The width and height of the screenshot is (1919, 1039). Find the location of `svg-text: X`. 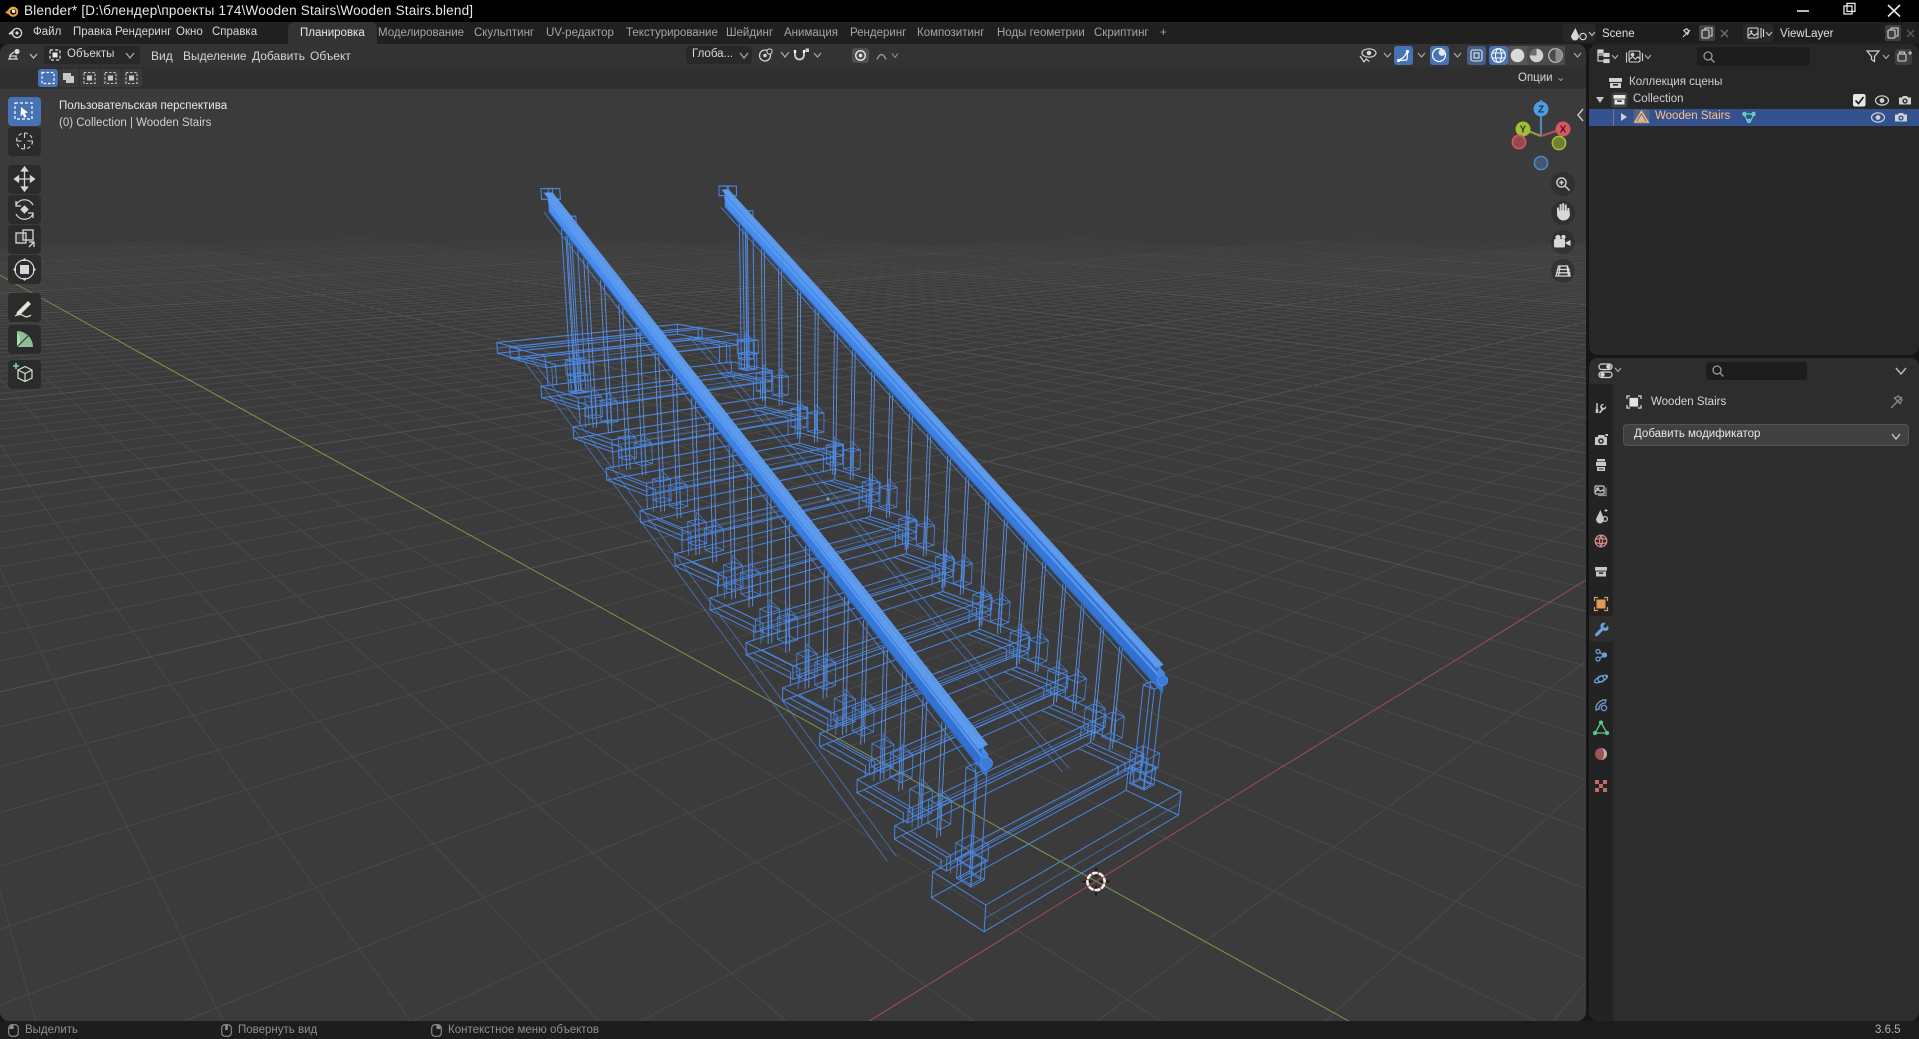

svg-text: X is located at coordinates (1563, 130).